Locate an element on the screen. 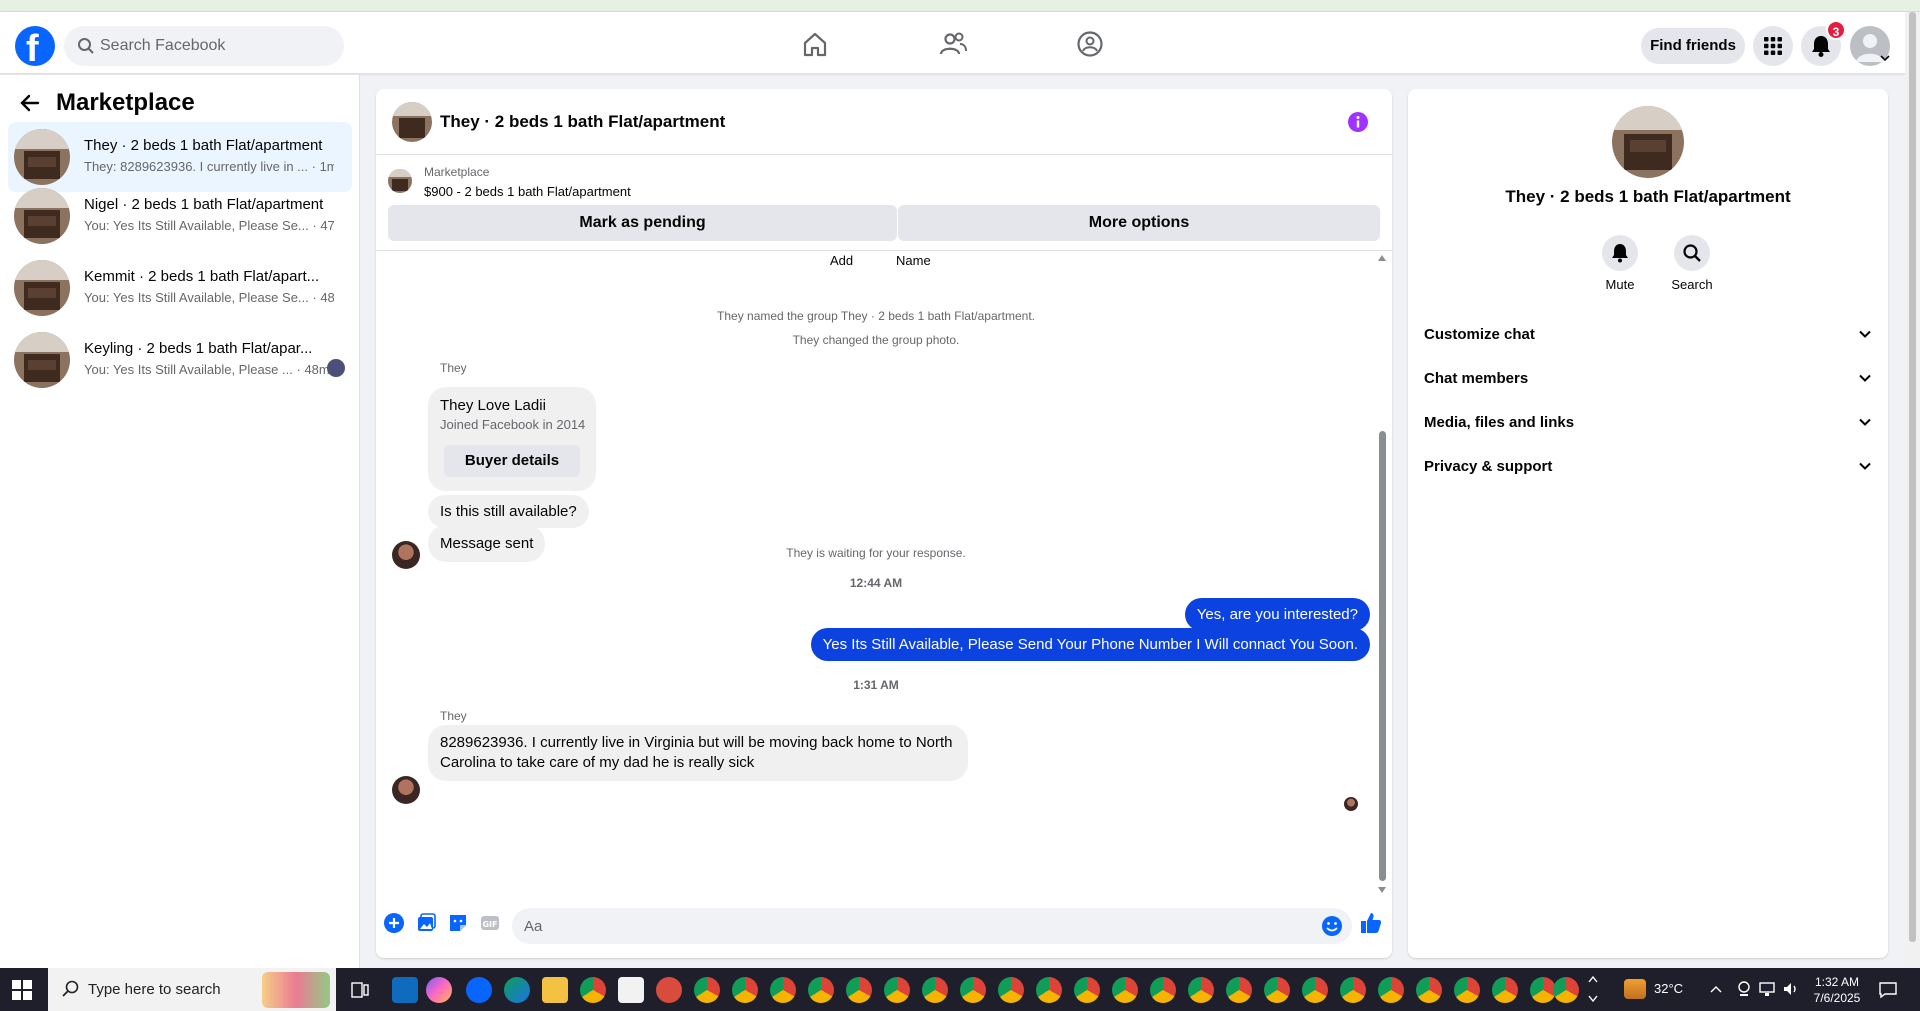  edge-icon is located at coordinates (517, 990).